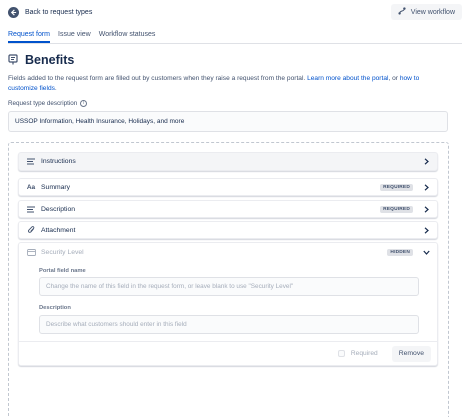 This screenshot has height=417, width=470. What do you see at coordinates (347, 78) in the screenshot?
I see `learn-more-link: Learn more about the portal` at bounding box center [347, 78].